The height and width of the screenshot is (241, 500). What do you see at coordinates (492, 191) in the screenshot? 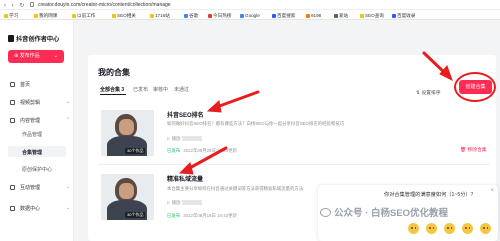
I see `close-icon: ×` at bounding box center [492, 191].